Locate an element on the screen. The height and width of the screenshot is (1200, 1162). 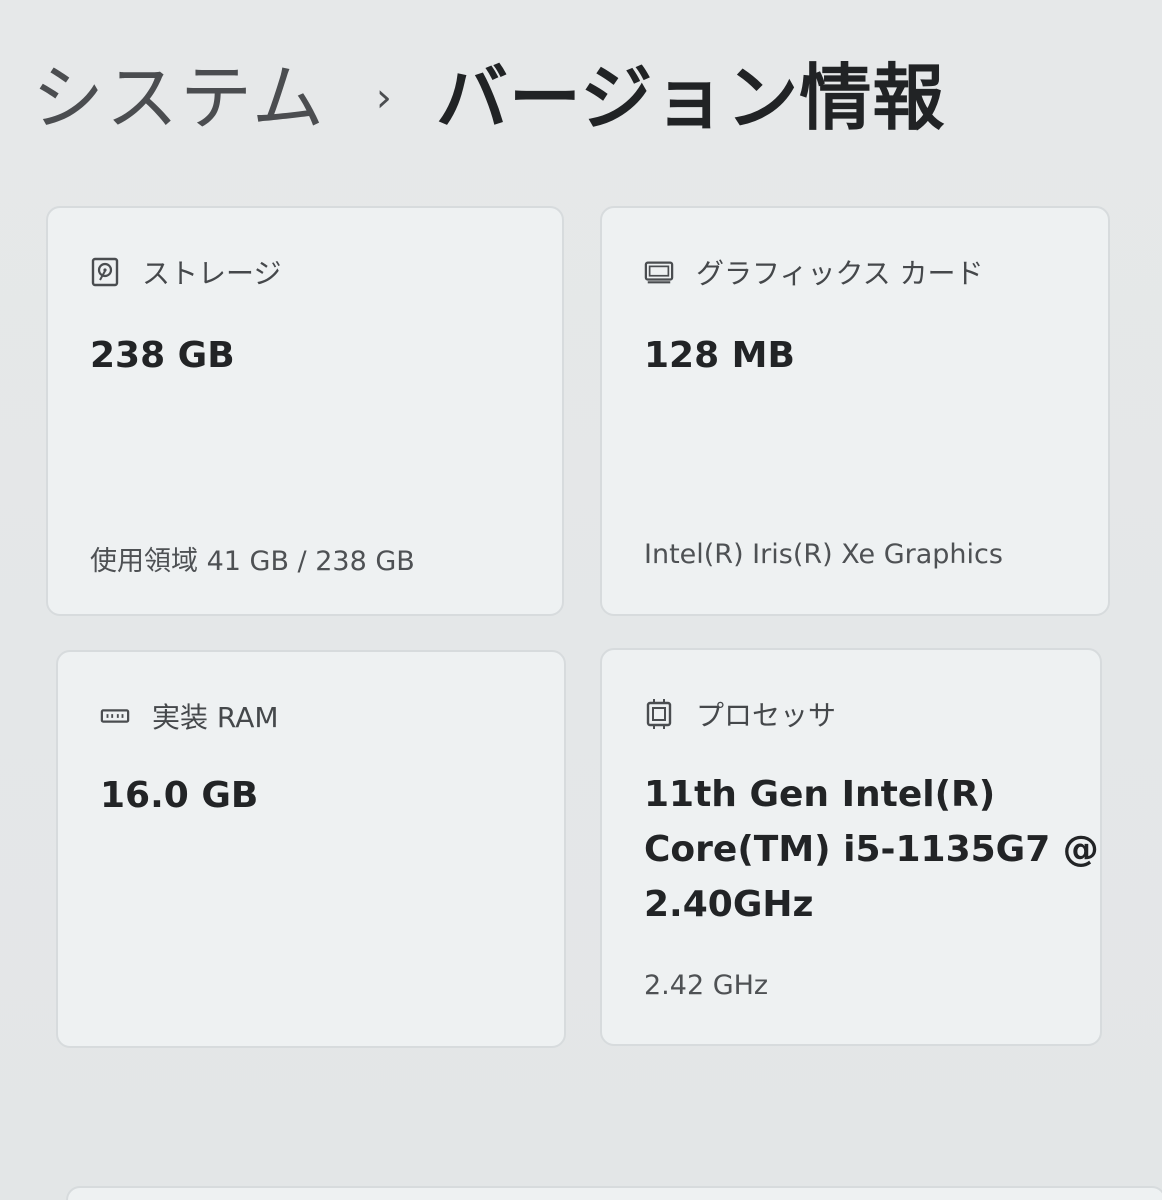
graphics-memory-value: 128 MB is located at coordinates (719, 355).